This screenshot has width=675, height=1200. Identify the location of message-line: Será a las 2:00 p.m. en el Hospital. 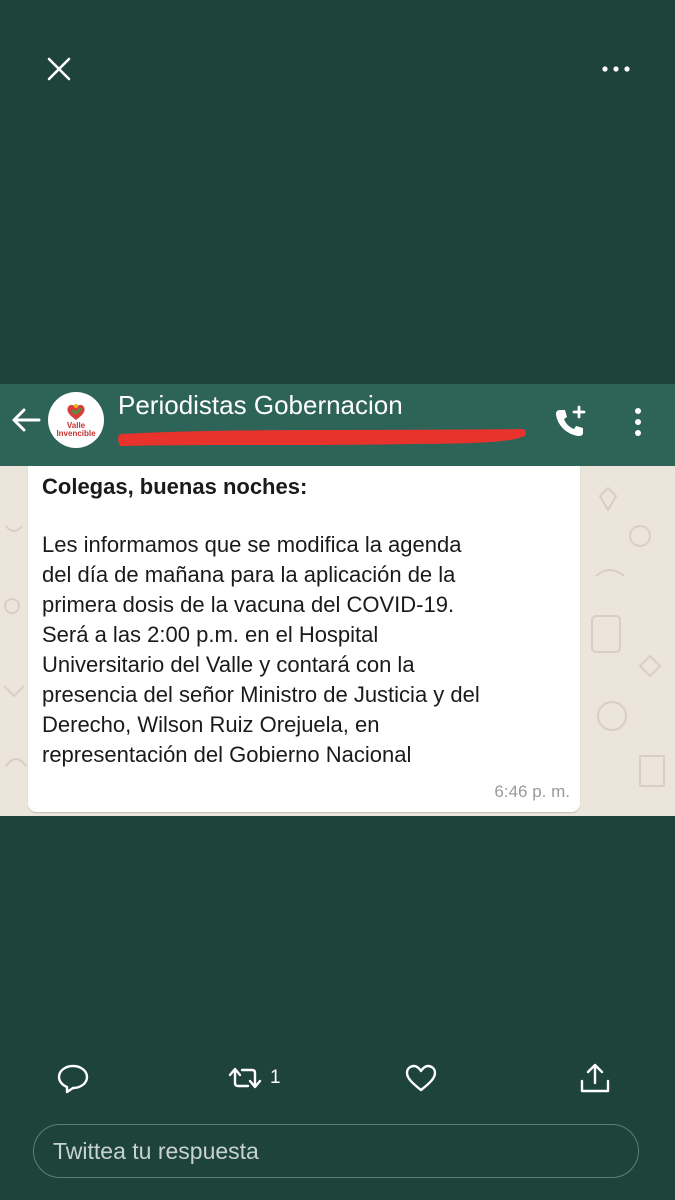
(210, 634).